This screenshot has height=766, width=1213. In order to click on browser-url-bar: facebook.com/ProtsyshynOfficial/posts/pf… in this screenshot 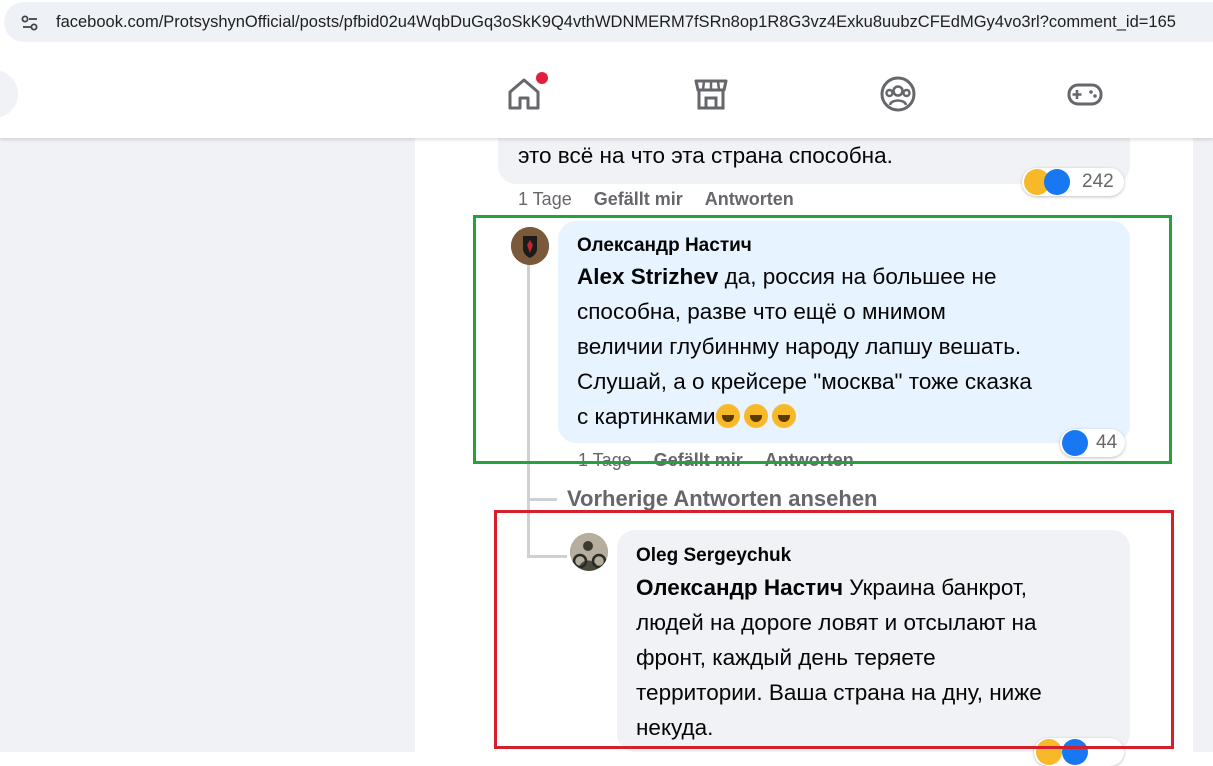, I will do `click(606, 24)`.